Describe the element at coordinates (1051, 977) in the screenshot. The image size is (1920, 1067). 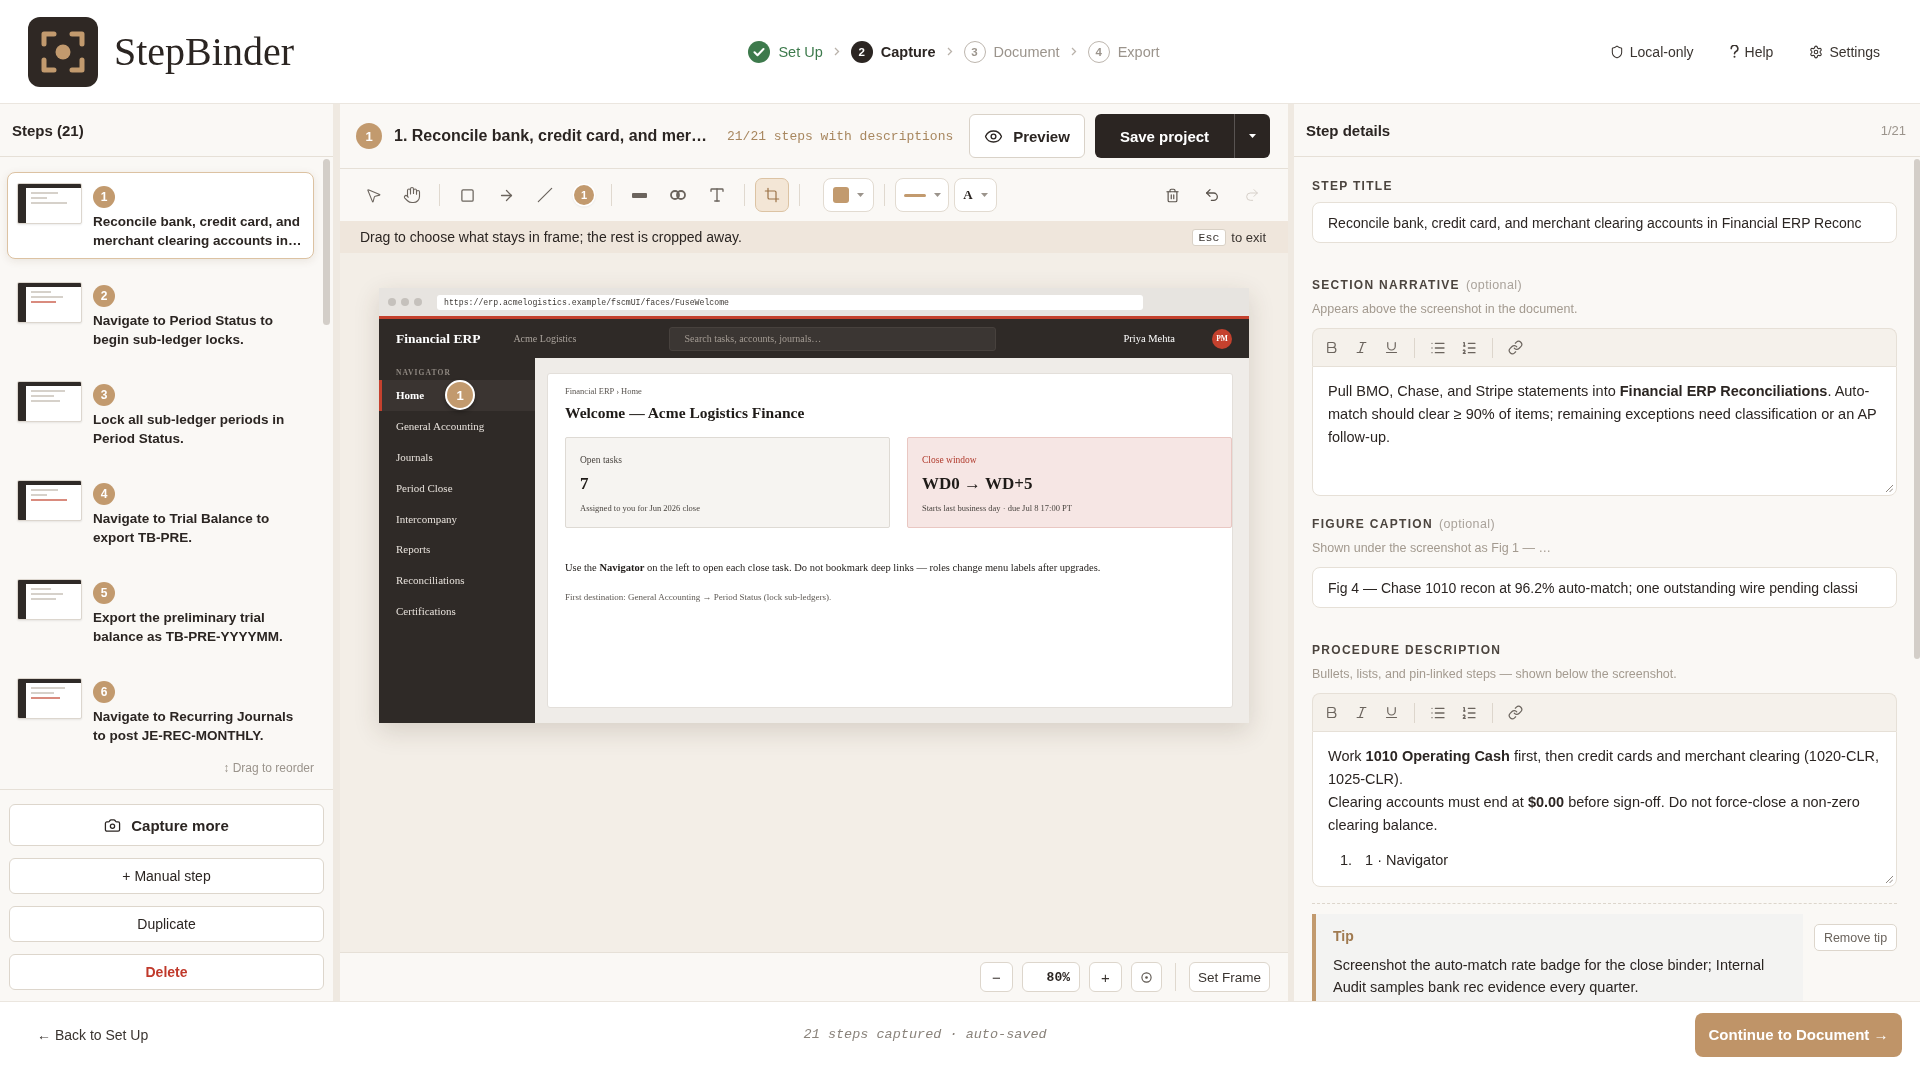
I see `zoom-field: 80%` at that location.